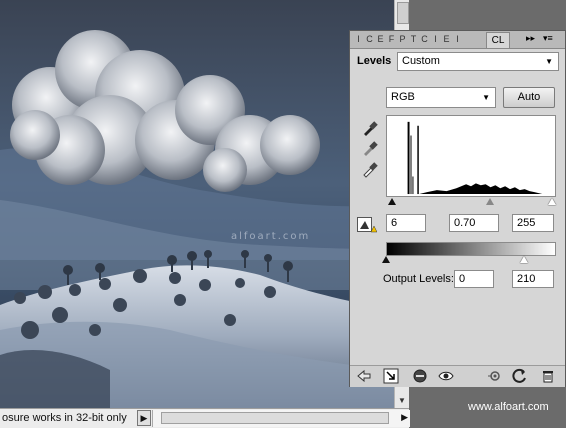 The height and width of the screenshot is (428, 566). I want to click on preset-value: Custom, so click(421, 61).